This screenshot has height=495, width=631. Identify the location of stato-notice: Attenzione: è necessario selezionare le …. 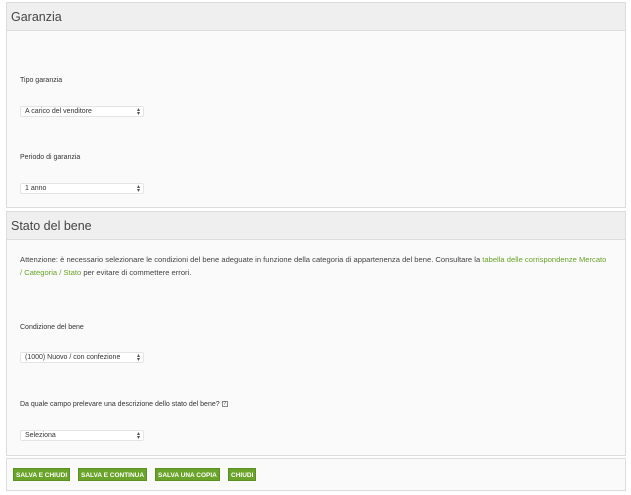
(315, 266).